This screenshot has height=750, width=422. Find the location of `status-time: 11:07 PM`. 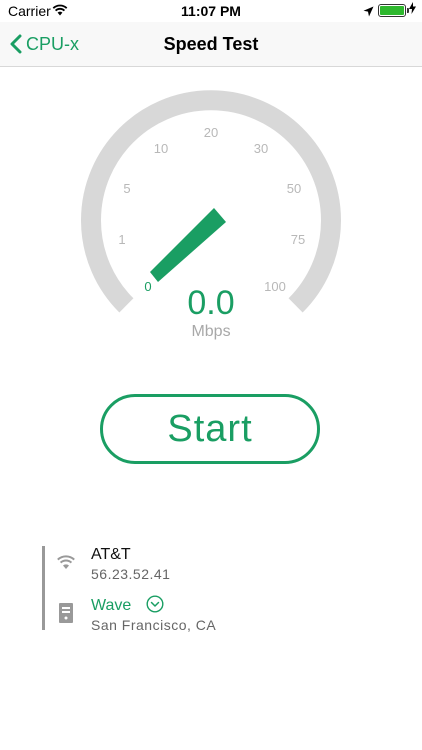

status-time: 11:07 PM is located at coordinates (211, 11).